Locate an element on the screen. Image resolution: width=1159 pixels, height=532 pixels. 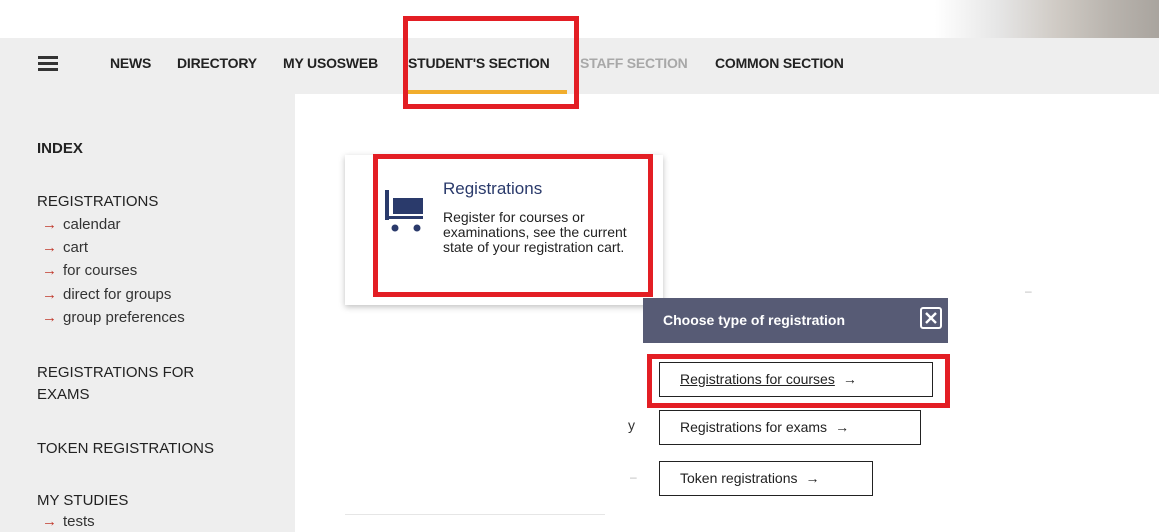
close-button is located at coordinates (931, 318).